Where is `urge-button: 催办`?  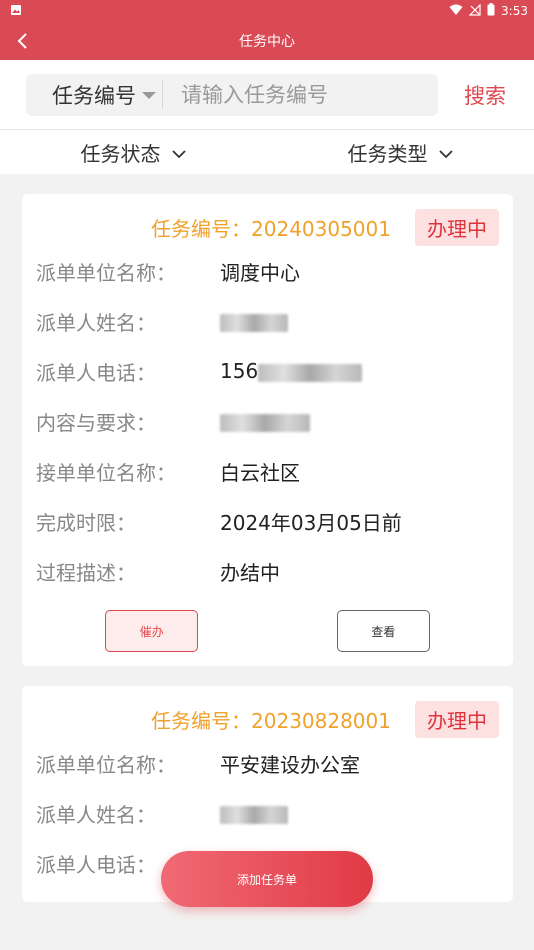
urge-button: 催办 is located at coordinates (152, 631).